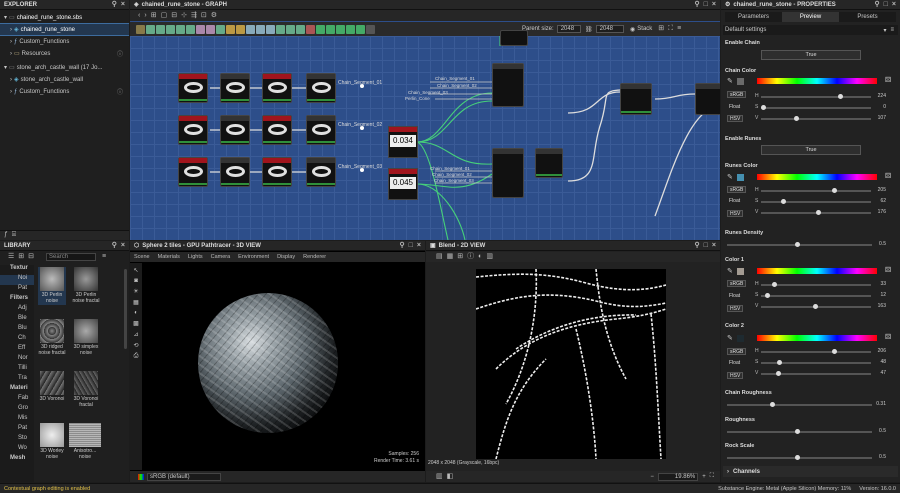 The width and height of the screenshot is (900, 493). Describe the element at coordinates (136, 281) in the screenshot. I see `camera-icon: ◙` at that location.